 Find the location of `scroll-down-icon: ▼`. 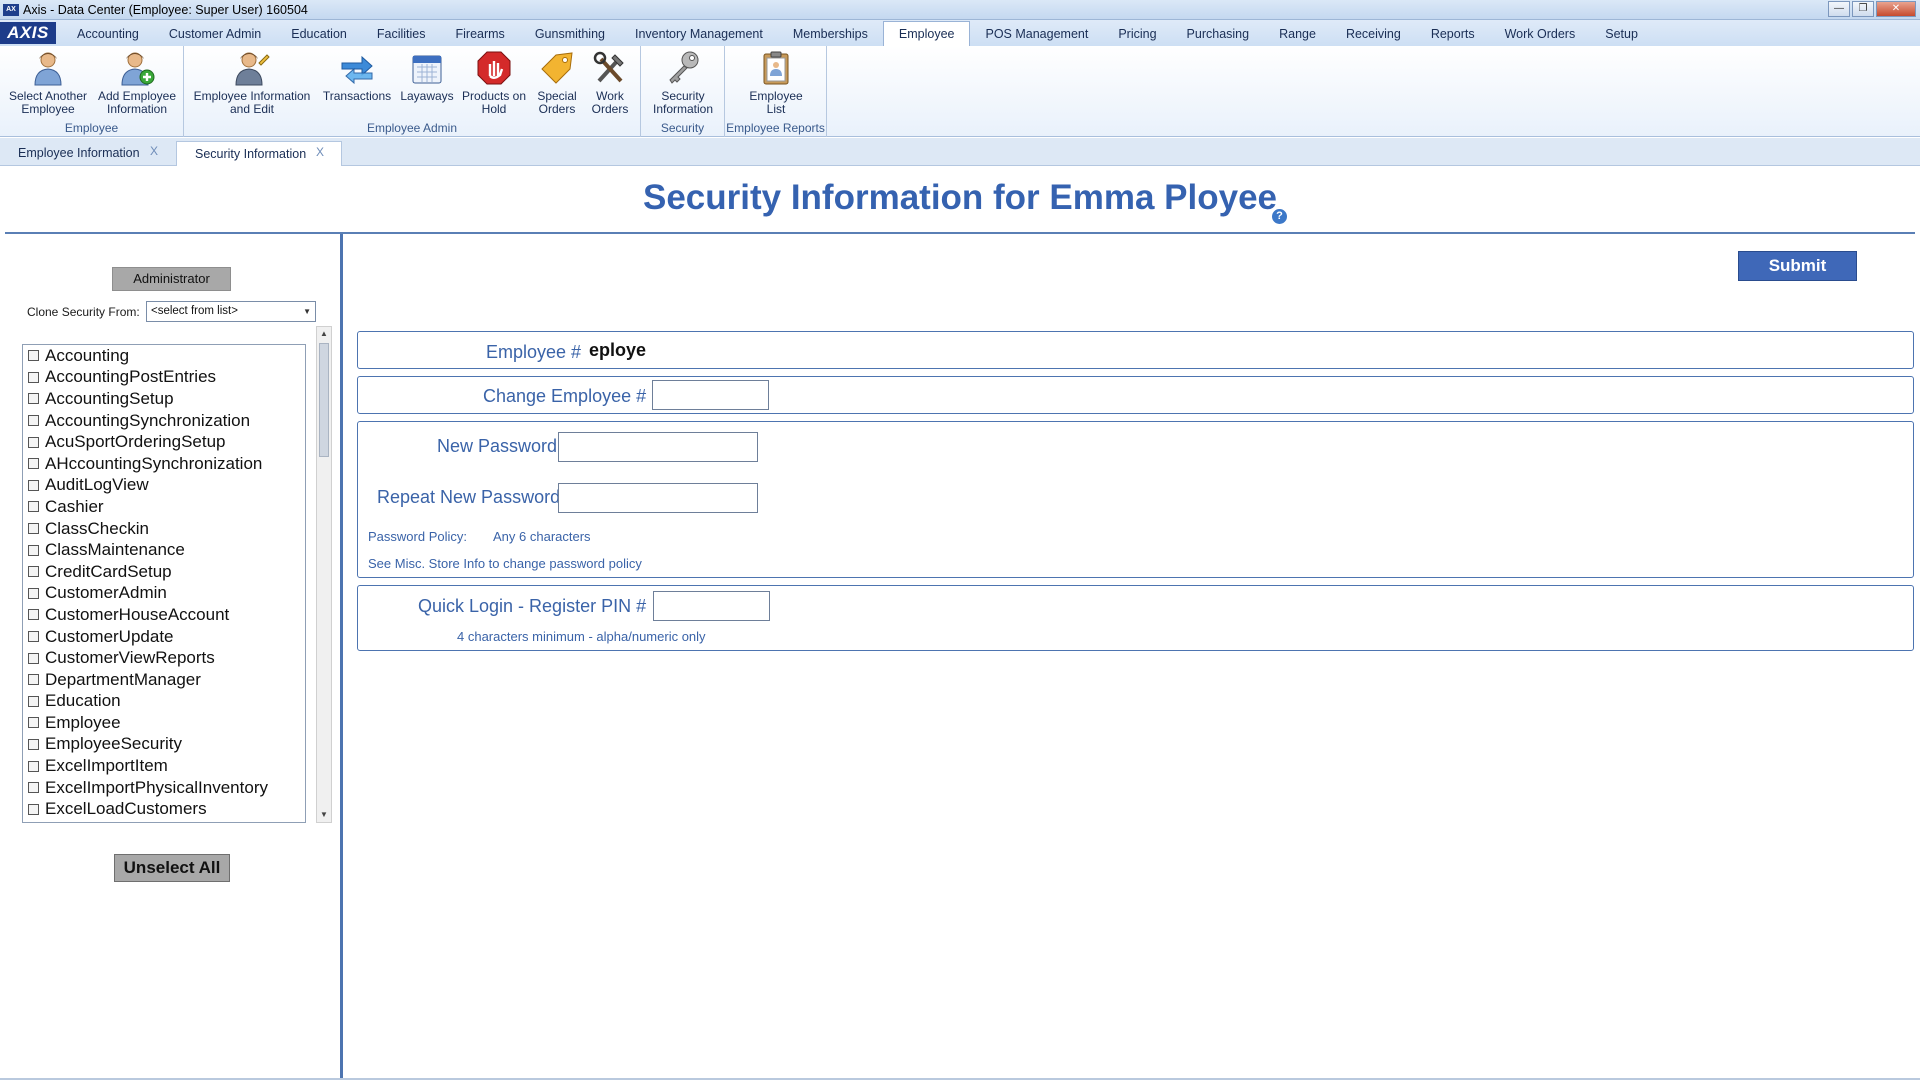

scroll-down-icon: ▼ is located at coordinates (324, 815).